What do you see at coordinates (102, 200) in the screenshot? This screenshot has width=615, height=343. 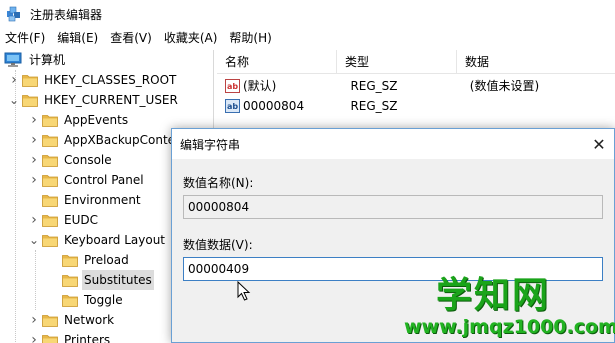 I see `tree-item-label: Environment` at bounding box center [102, 200].